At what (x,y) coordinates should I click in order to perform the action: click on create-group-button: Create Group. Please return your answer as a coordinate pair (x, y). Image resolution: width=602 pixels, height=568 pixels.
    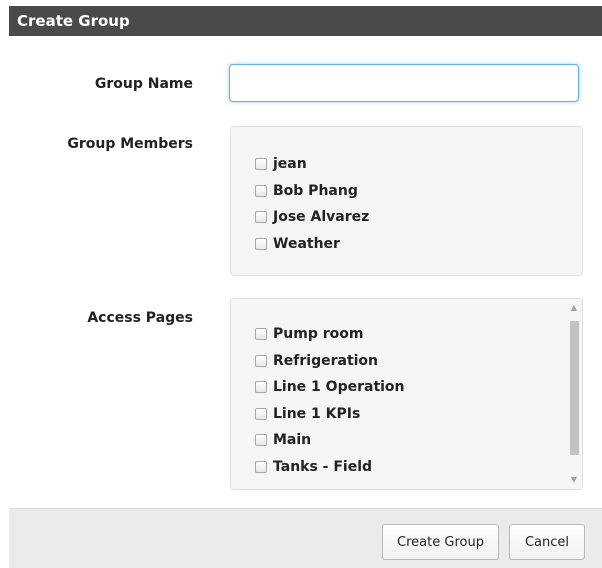
    Looking at the image, I should click on (440, 542).